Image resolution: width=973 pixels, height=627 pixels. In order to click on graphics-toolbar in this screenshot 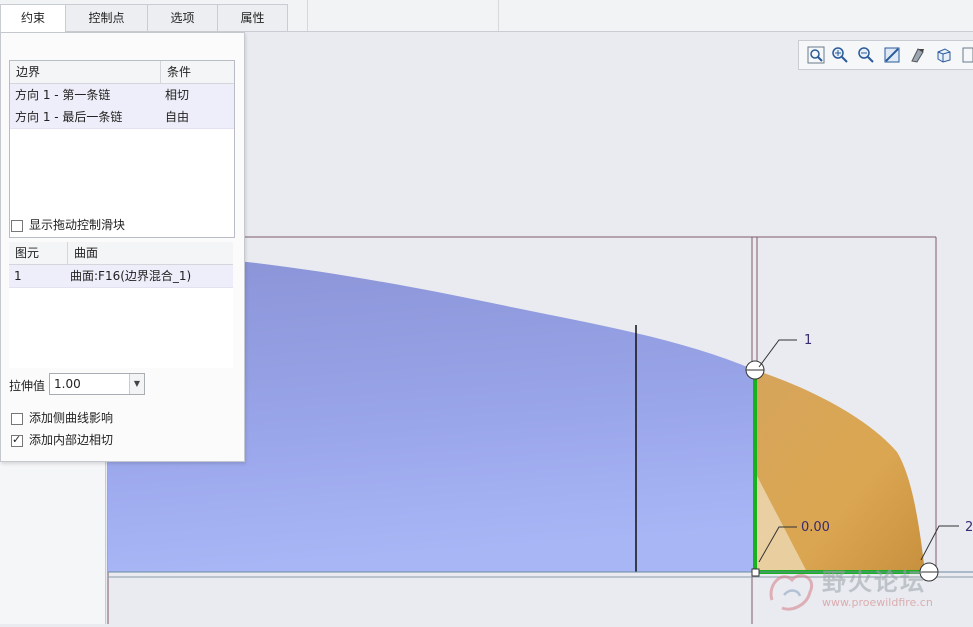, I will do `click(885, 55)`.